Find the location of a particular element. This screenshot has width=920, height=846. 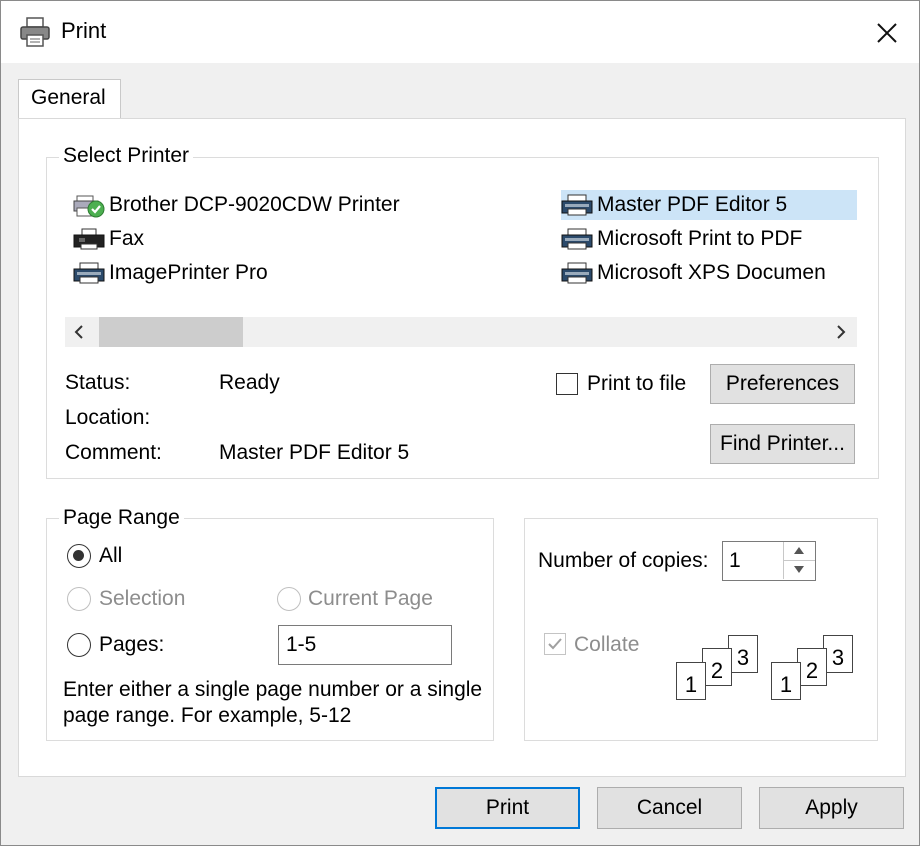

tab-general: General is located at coordinates (69, 99).